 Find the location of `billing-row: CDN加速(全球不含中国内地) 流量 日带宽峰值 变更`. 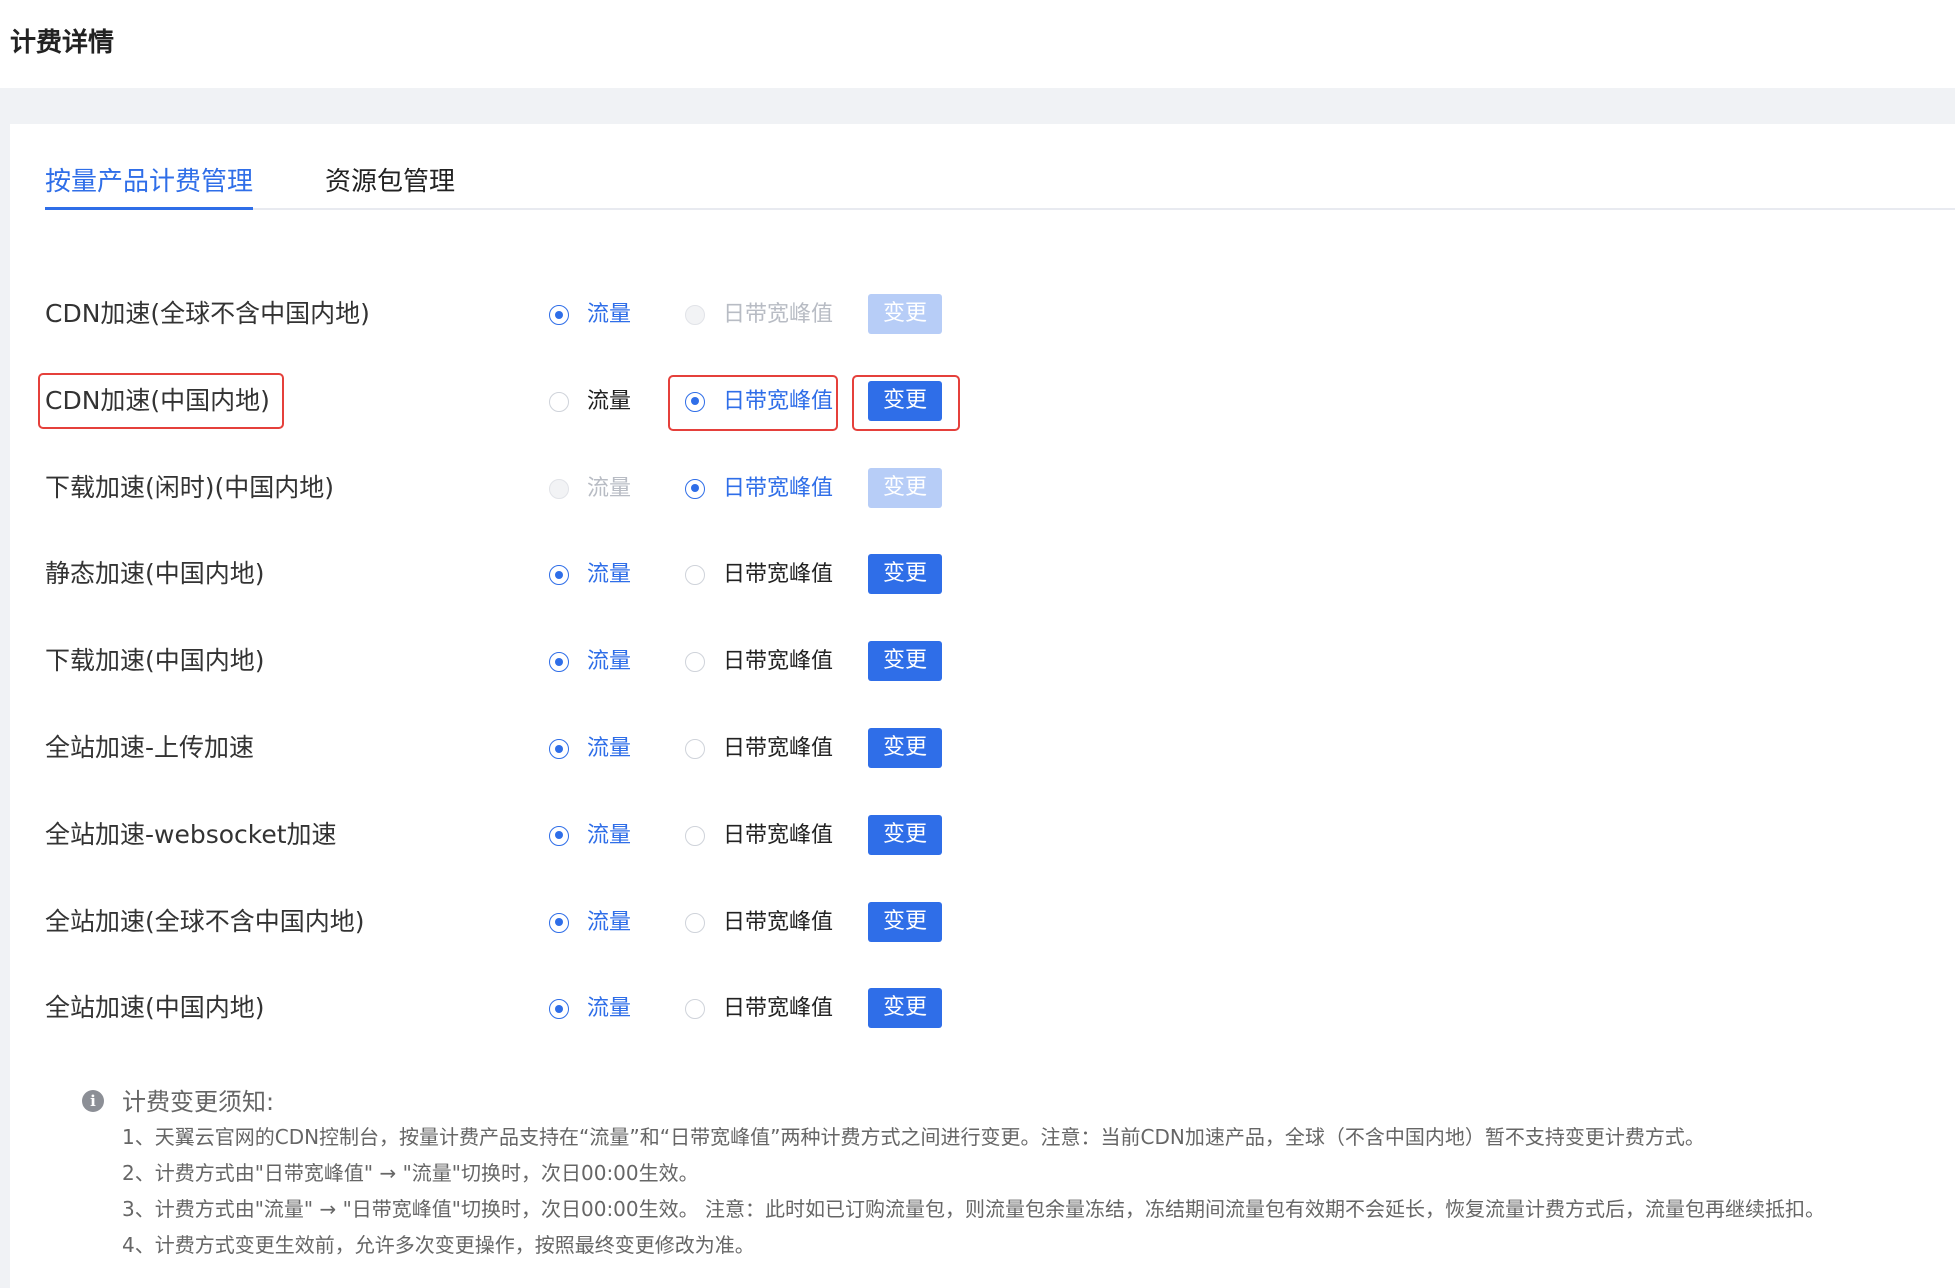

billing-row: CDN加速(全球不含中国内地) 流量 日带宽峰值 变更 is located at coordinates (560, 316).